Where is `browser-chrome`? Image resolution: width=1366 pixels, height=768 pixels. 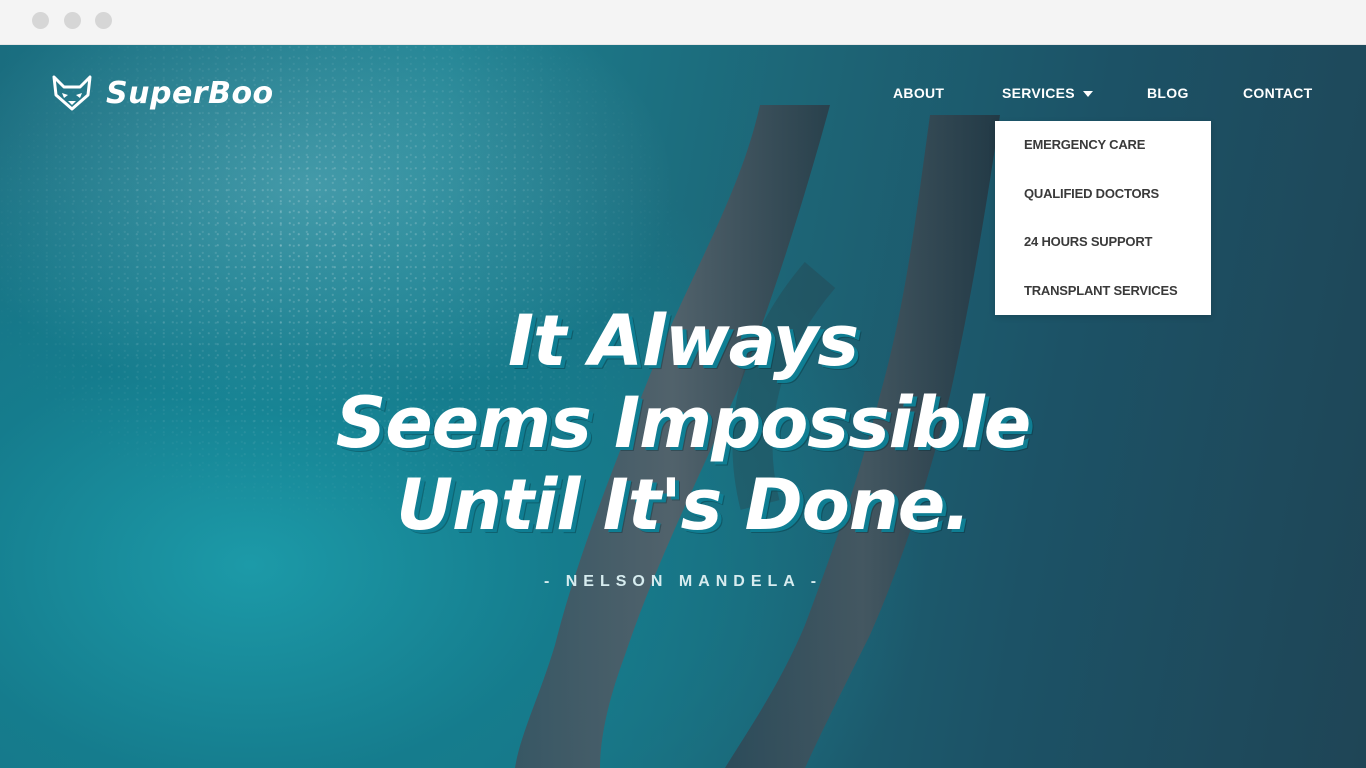 browser-chrome is located at coordinates (683, 22).